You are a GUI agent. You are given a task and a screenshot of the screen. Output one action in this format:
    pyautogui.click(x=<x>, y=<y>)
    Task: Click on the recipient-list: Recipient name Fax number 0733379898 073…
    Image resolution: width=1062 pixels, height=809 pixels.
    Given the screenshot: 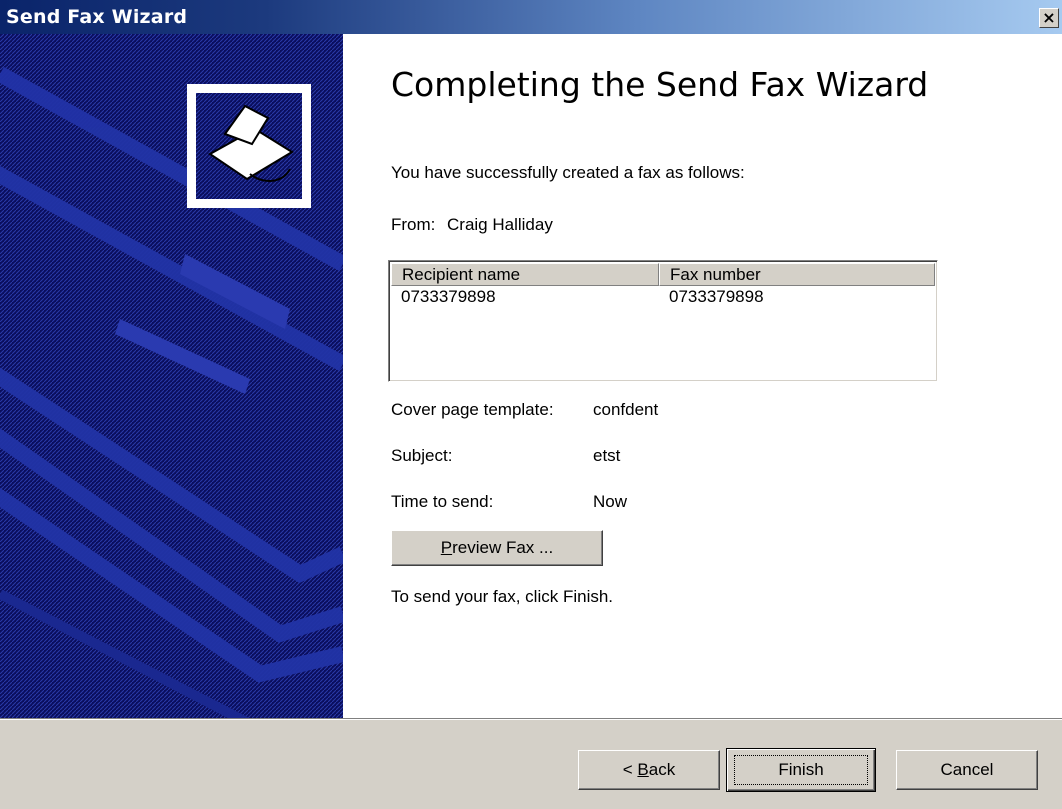 What is the action you would take?
    pyautogui.click(x=663, y=321)
    